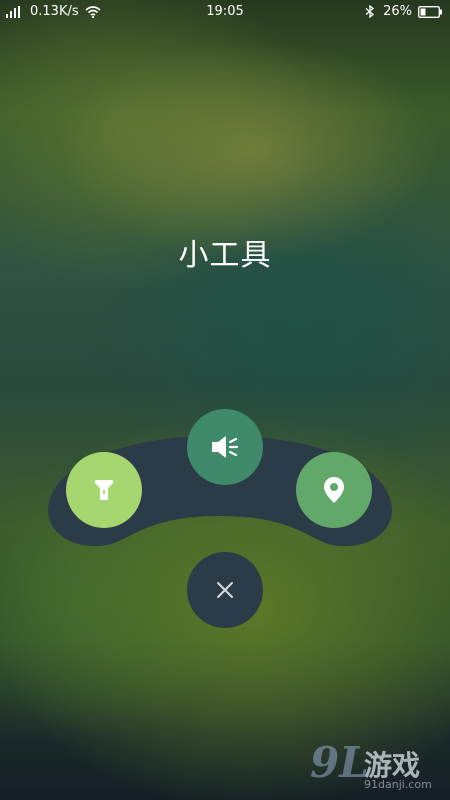 The width and height of the screenshot is (450, 800). What do you see at coordinates (370, 11) in the screenshot?
I see `bluetooth-icon` at bounding box center [370, 11].